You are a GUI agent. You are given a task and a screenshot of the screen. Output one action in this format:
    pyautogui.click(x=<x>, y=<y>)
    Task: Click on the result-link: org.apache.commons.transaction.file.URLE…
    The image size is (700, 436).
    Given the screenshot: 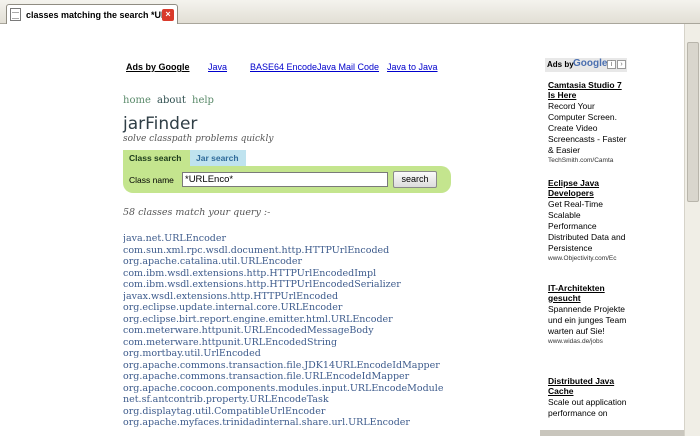 What is the action you would take?
    pyautogui.click(x=266, y=377)
    